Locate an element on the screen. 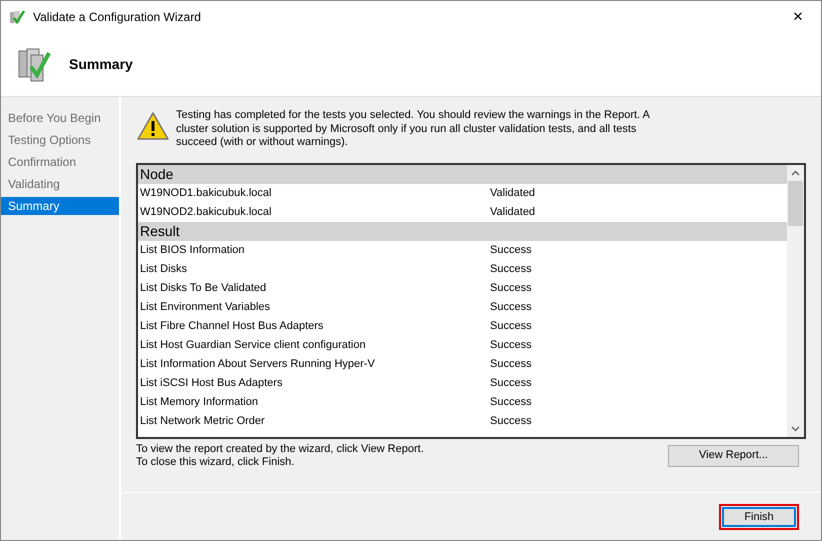  sidebar-item: Testing Options is located at coordinates (60, 140).